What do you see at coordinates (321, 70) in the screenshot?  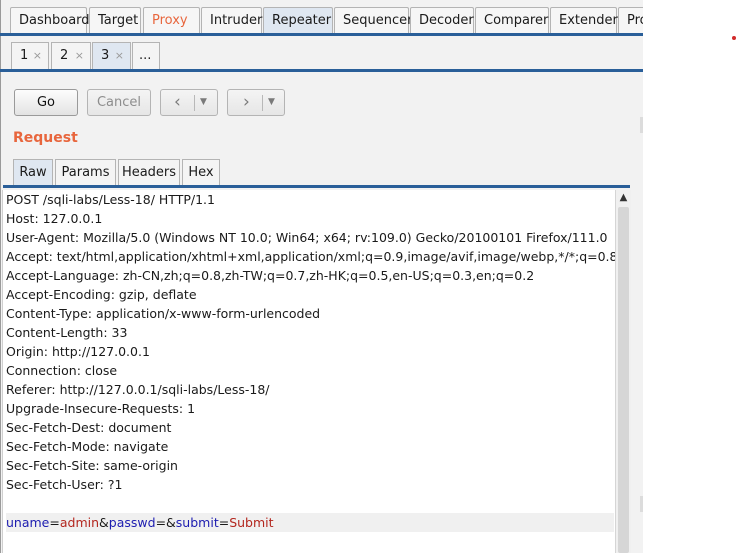 I see `repeater-tab-underline` at bounding box center [321, 70].